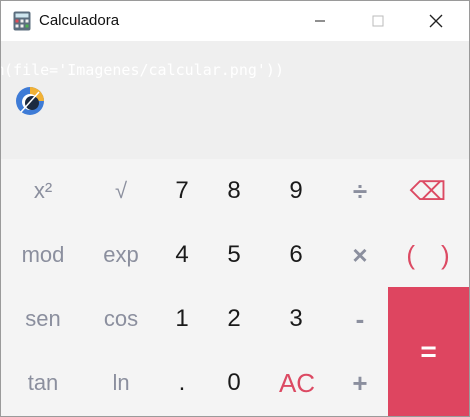 This screenshot has height=417, width=470. What do you see at coordinates (22, 21) in the screenshot?
I see `calculator-icon` at bounding box center [22, 21].